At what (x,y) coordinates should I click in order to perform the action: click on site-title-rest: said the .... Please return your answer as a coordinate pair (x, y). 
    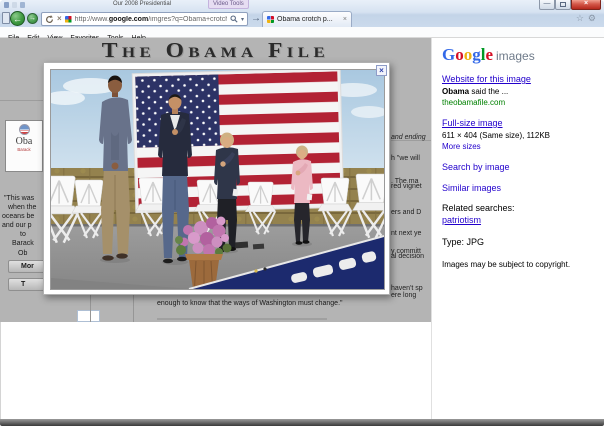
    Looking at the image, I should click on (489, 91).